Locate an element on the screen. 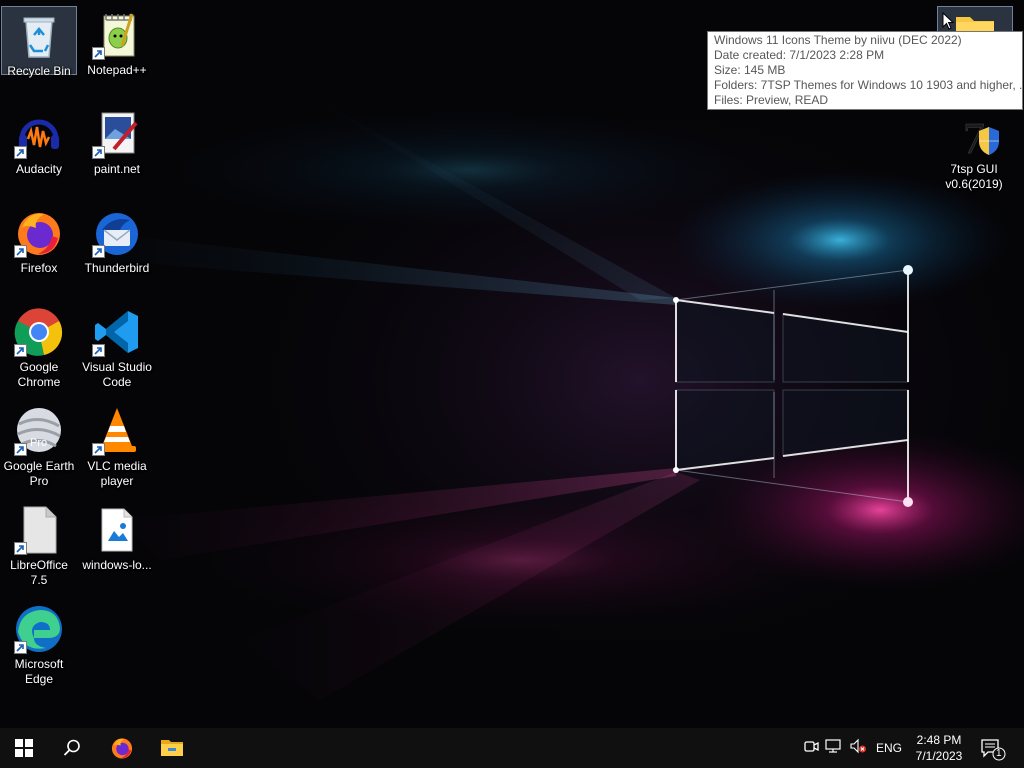 The image size is (1024, 768). desktop-icon-label: Microsoft Edge is located at coordinates (39, 671).